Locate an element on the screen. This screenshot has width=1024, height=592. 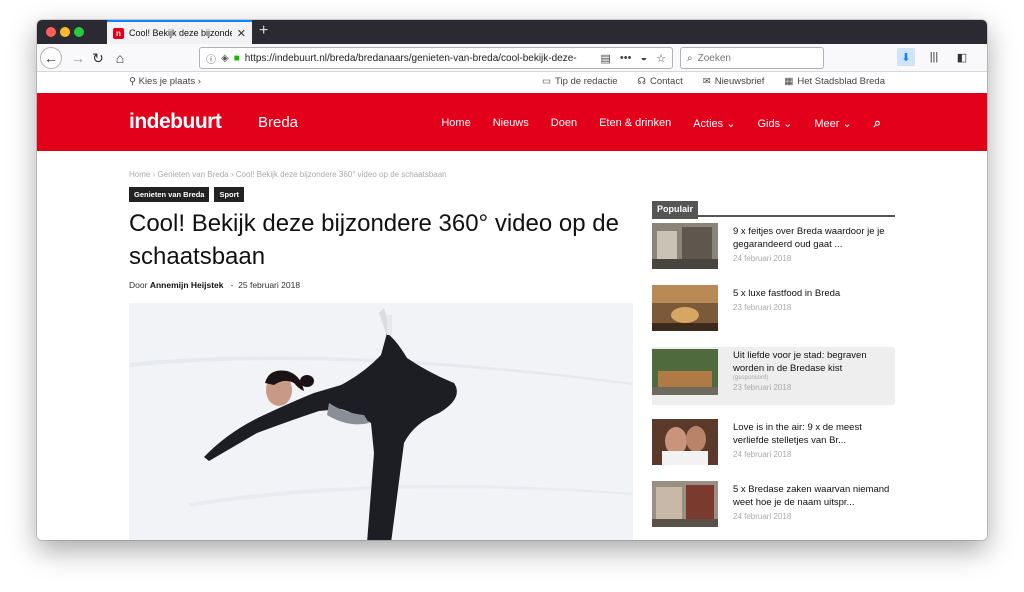
bookmark-star-icon: ☆ is located at coordinates (661, 58).